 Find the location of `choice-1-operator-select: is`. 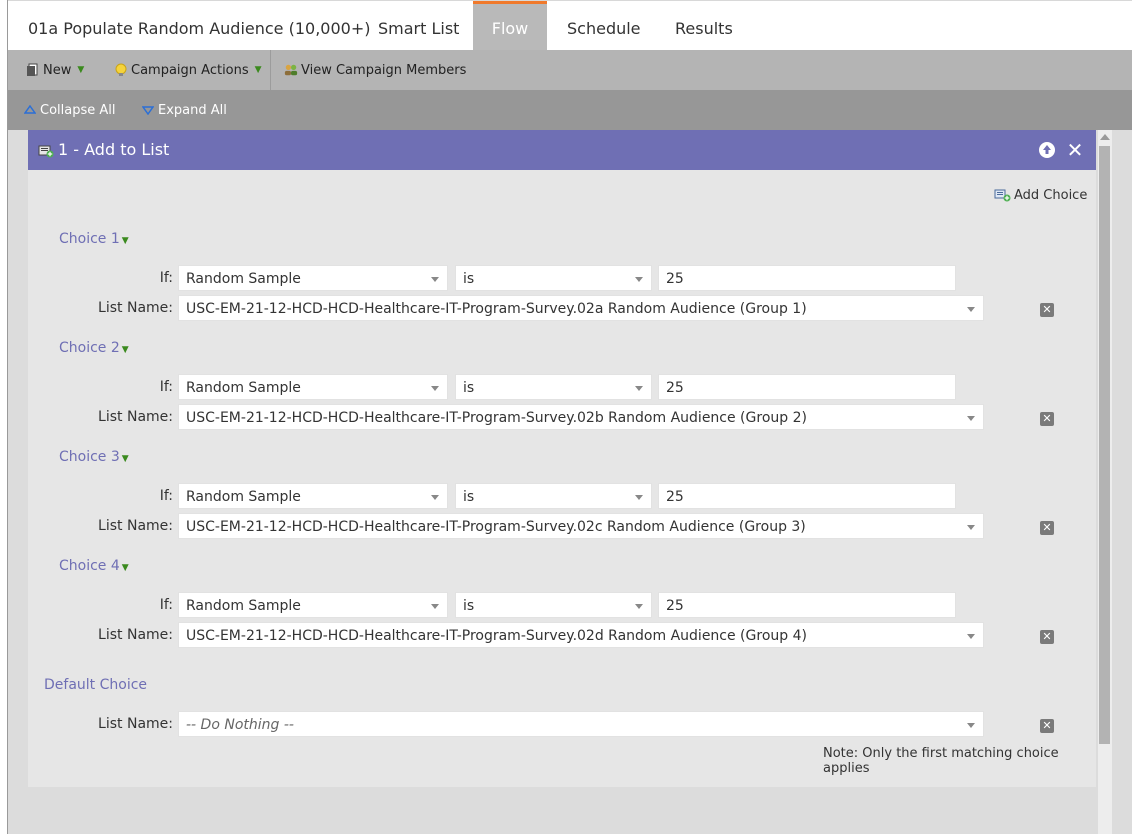

choice-1-operator-select: is is located at coordinates (553, 278).